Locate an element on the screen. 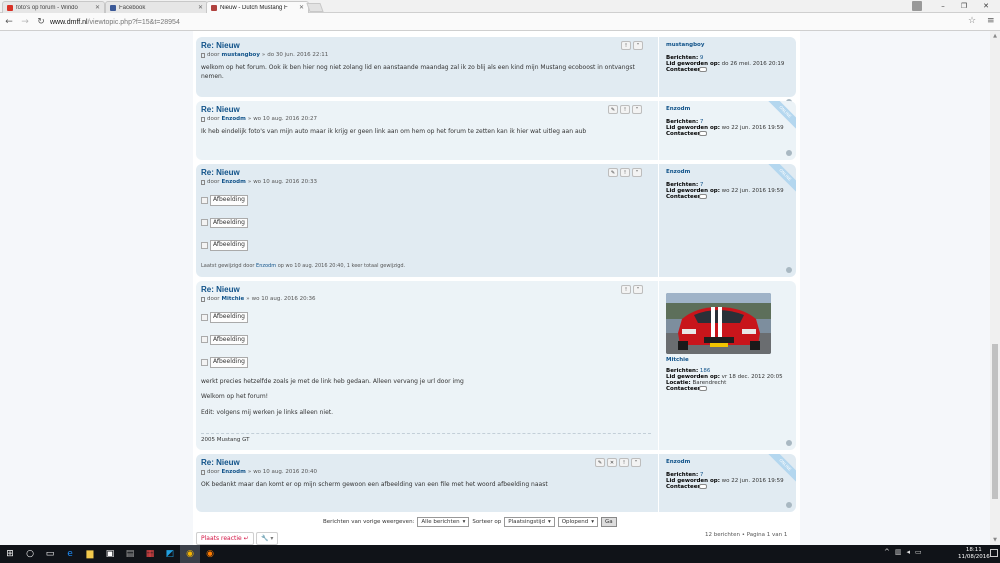 The height and width of the screenshot is (563, 1000). browser-tab-active: Nieuw - Dutch Mustang F ✕ is located at coordinates (257, 7).